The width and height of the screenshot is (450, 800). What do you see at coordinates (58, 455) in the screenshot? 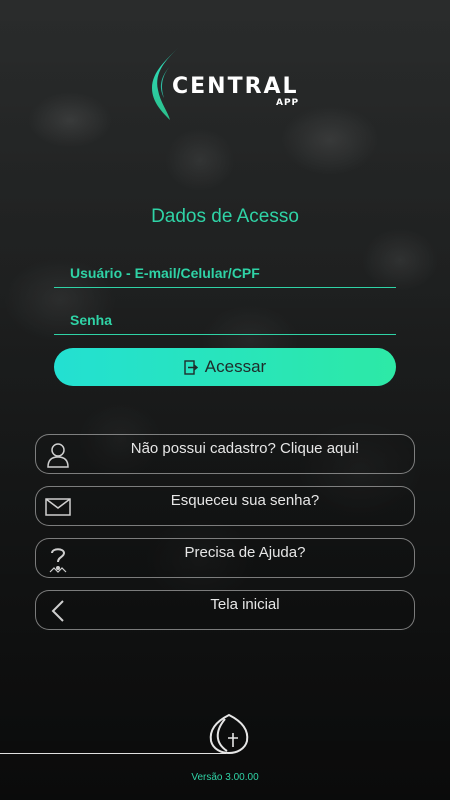
I see `user-icon` at bounding box center [58, 455].